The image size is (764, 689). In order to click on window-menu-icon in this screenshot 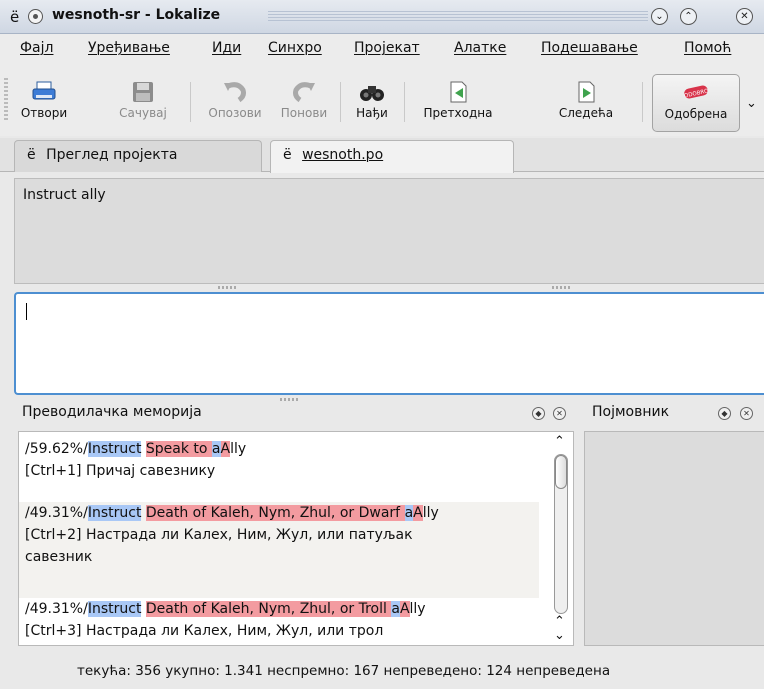, I will do `click(35, 16)`.